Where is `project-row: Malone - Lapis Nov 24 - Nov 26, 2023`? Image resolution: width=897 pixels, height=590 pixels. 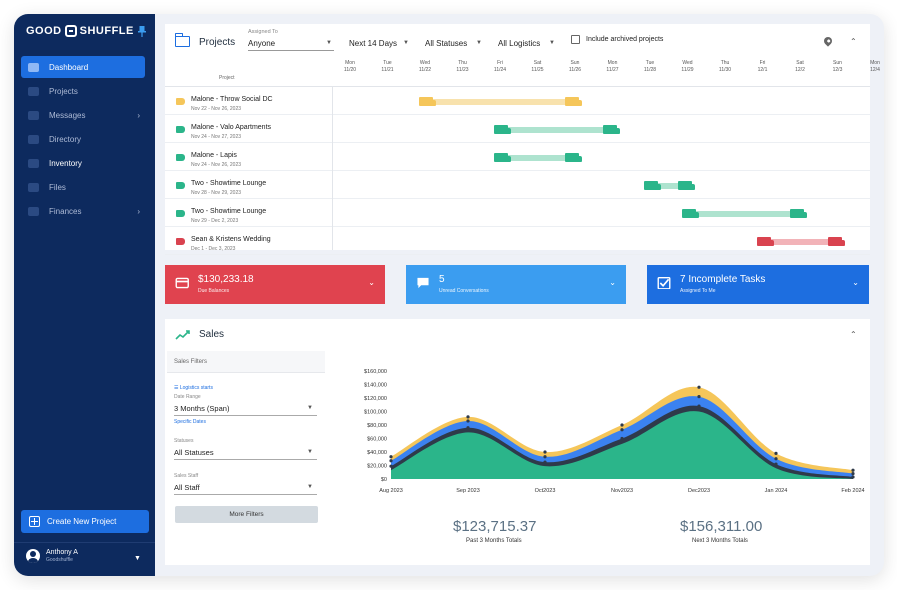
project-row: Malone - Lapis Nov 24 - Nov 26, 2023 is located at coordinates (517, 157).